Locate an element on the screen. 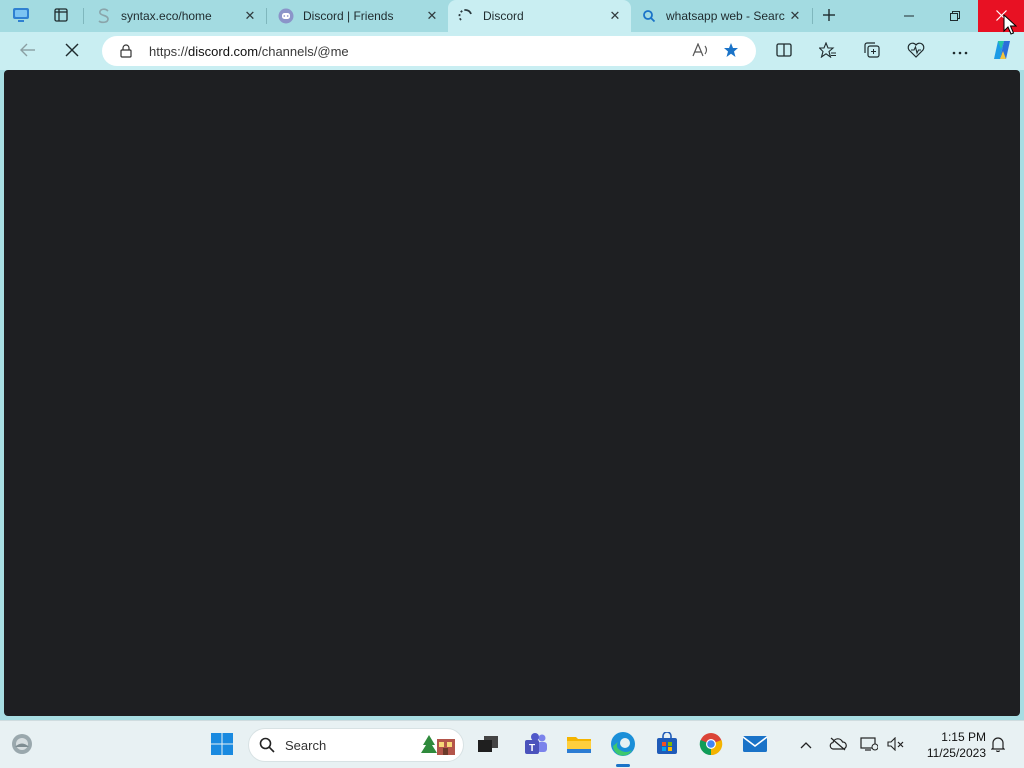  minimize-icon is located at coordinates (909, 16).